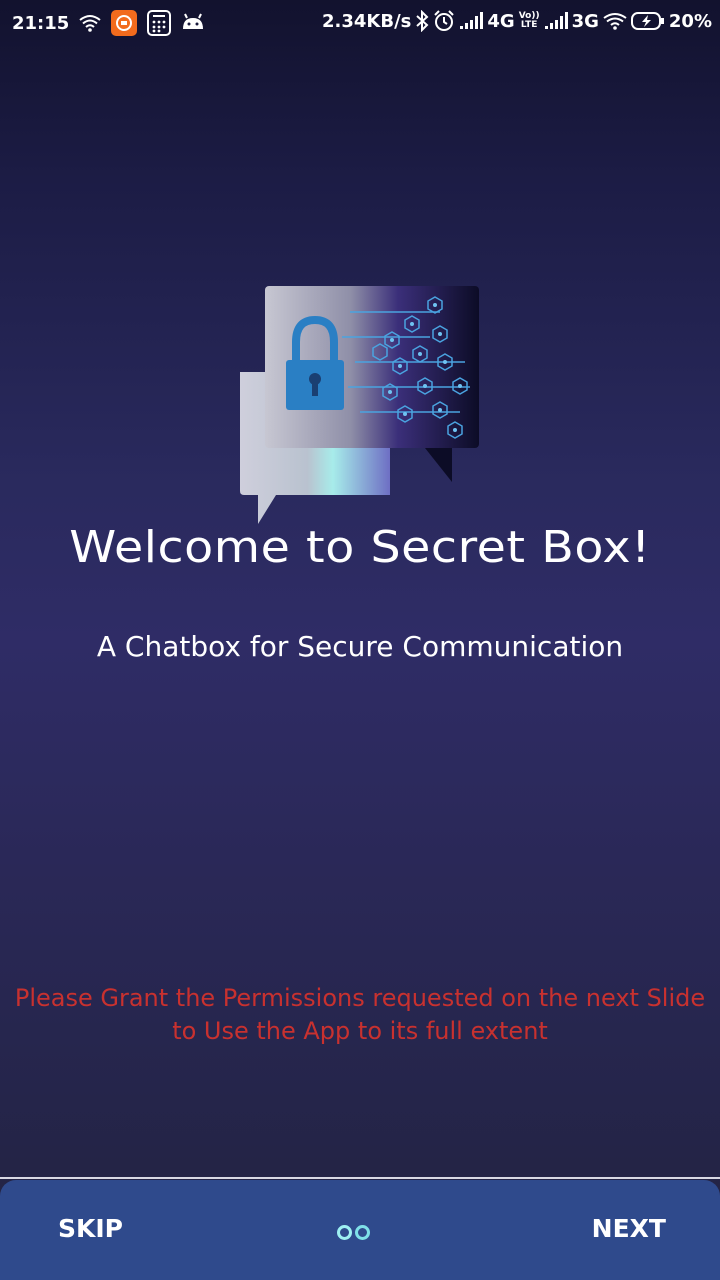  I want to click on network-speed: 2.34KB/s, so click(367, 21).